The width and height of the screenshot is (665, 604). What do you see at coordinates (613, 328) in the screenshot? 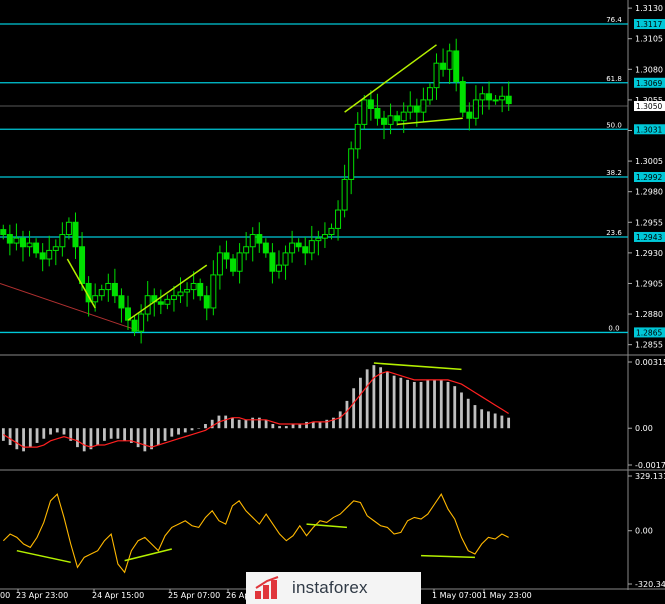
I see `fib-level-label: 0.0` at bounding box center [613, 328].